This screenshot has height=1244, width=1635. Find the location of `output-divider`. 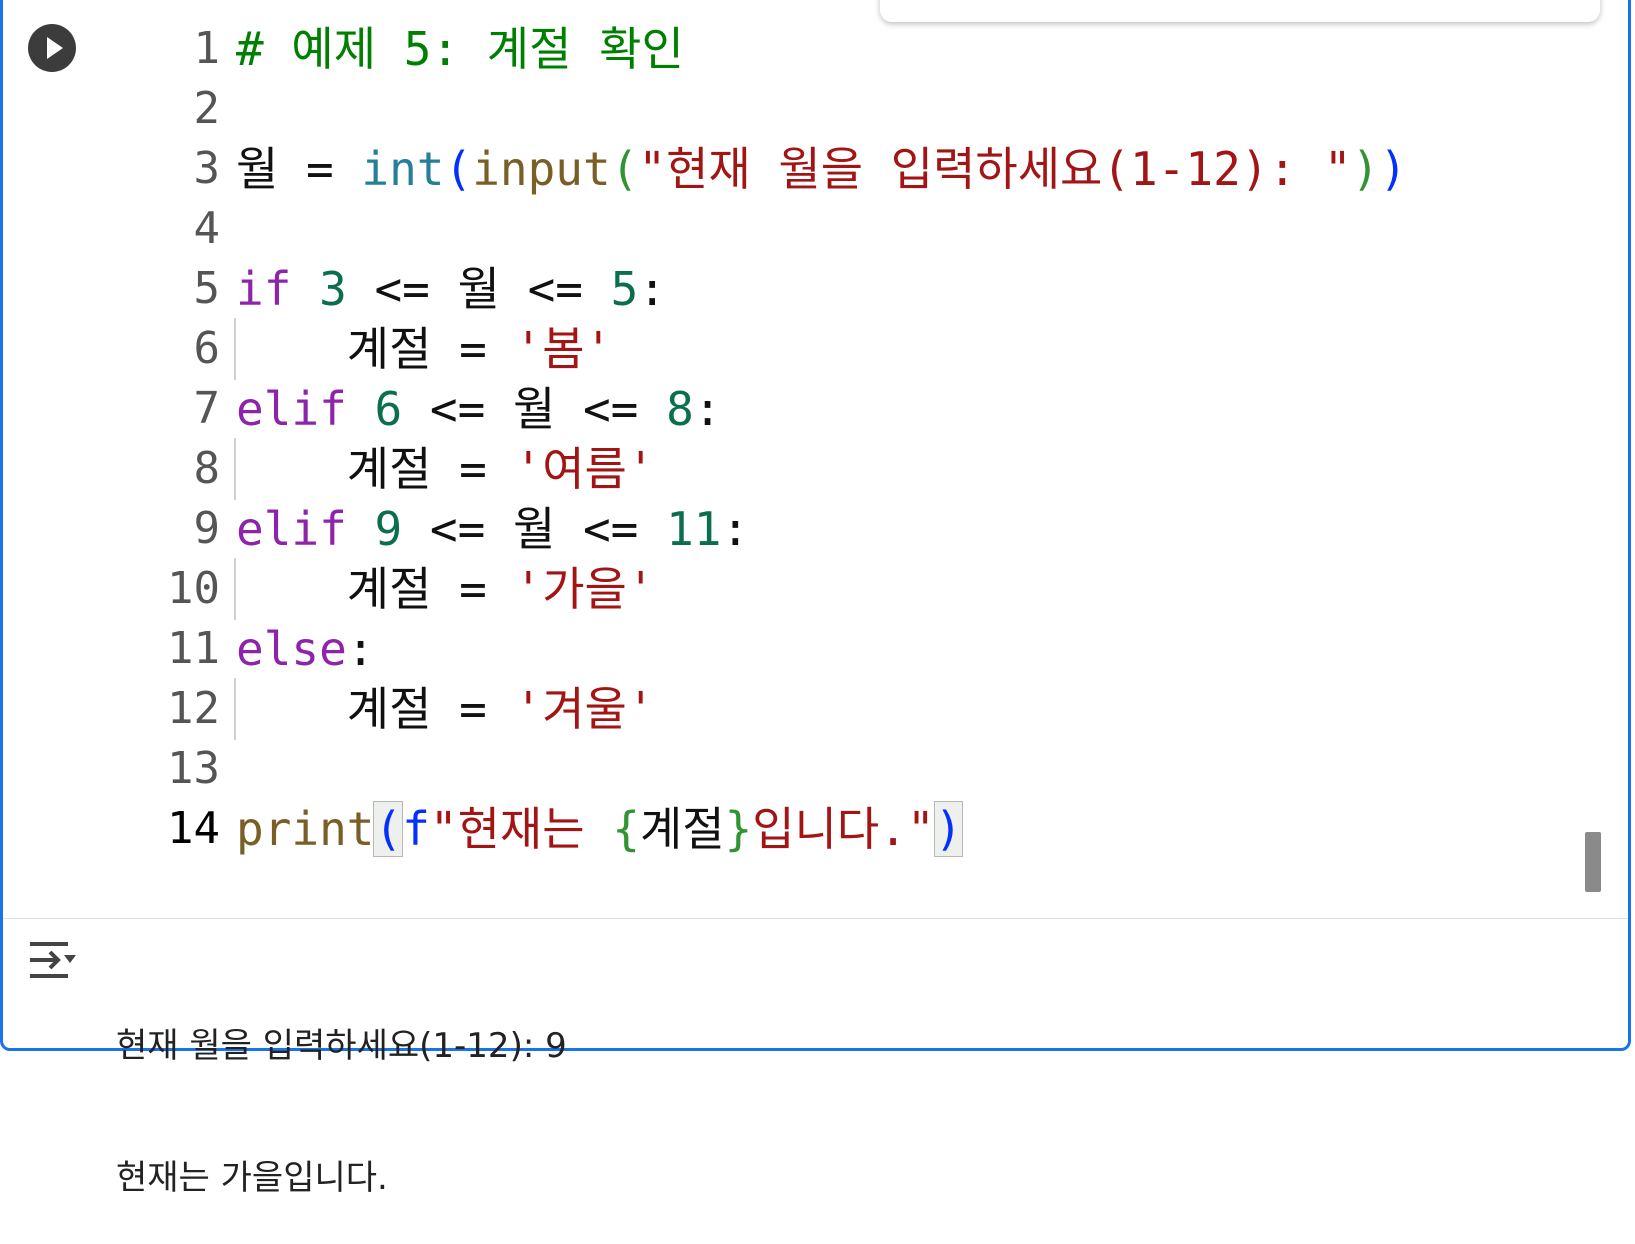

output-divider is located at coordinates (815, 918).